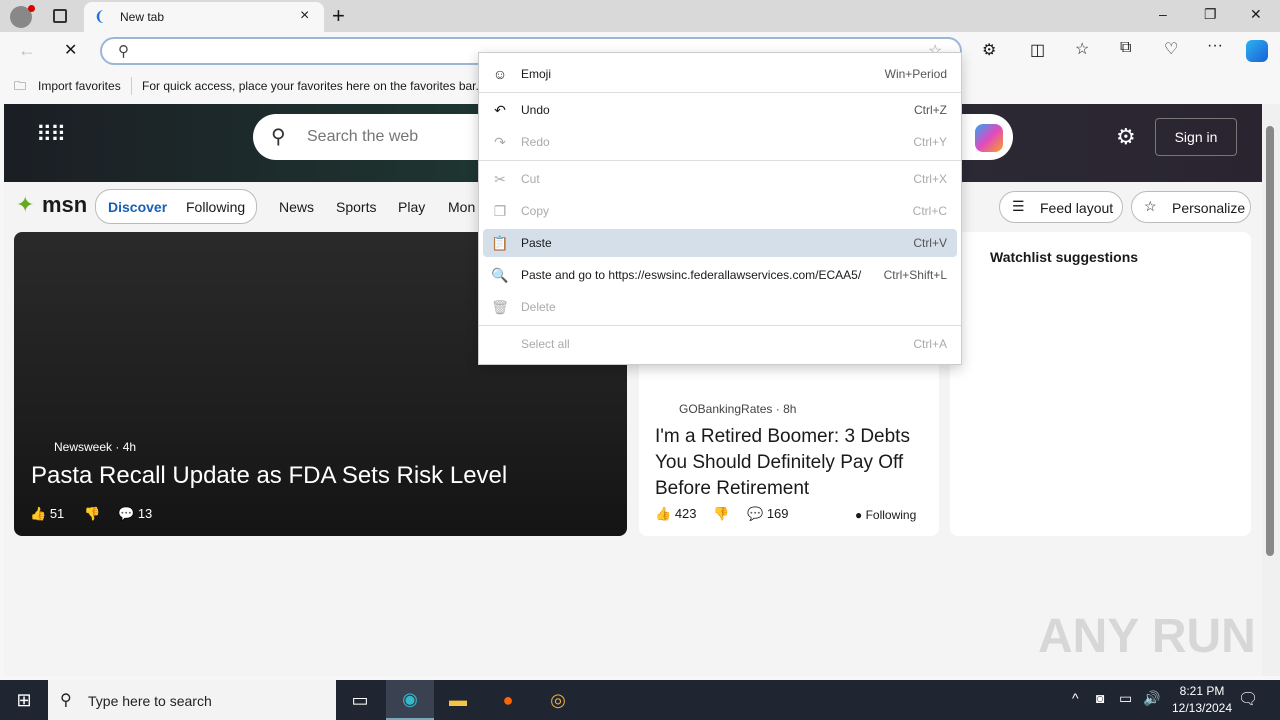  Describe the element at coordinates (204, 17) in the screenshot. I see `tab-new-tab: ❨ New tab ×` at that location.